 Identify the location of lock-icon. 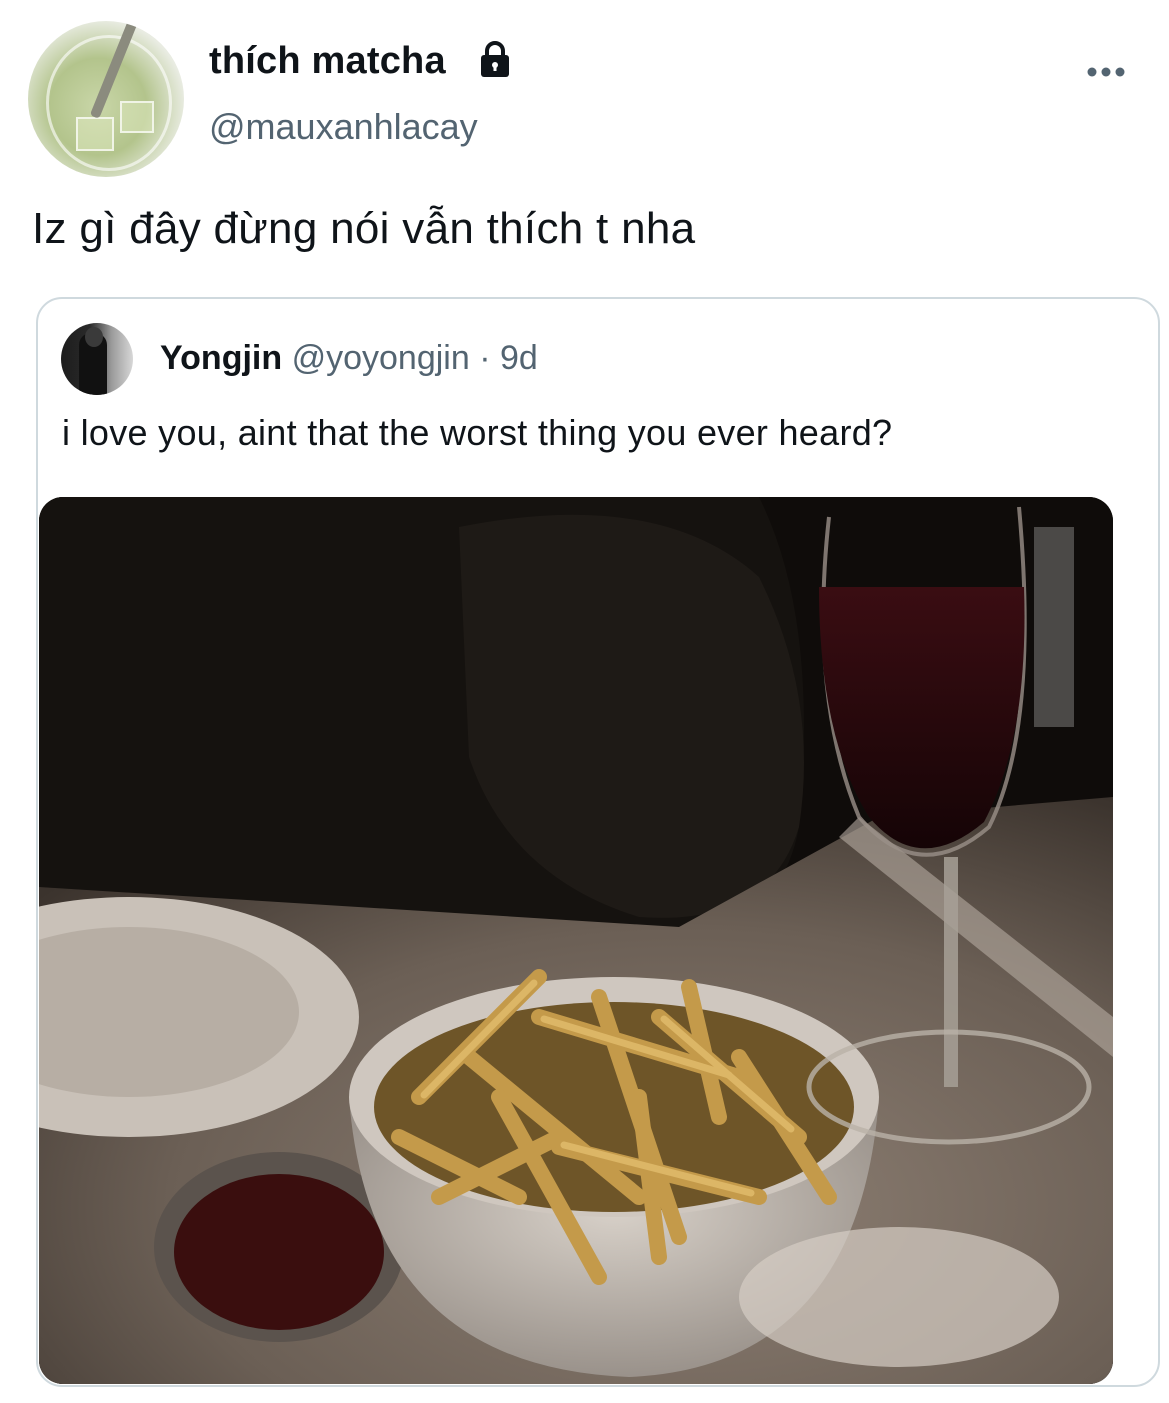
(495, 59).